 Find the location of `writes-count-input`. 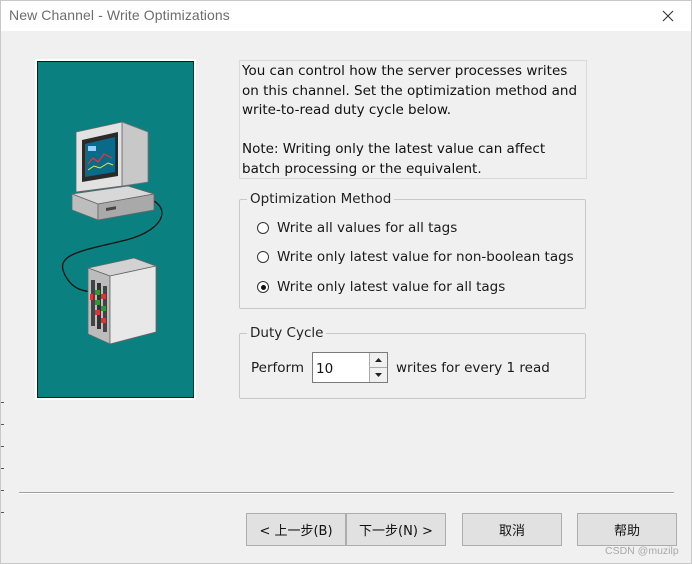

writes-count-input is located at coordinates (341, 367).